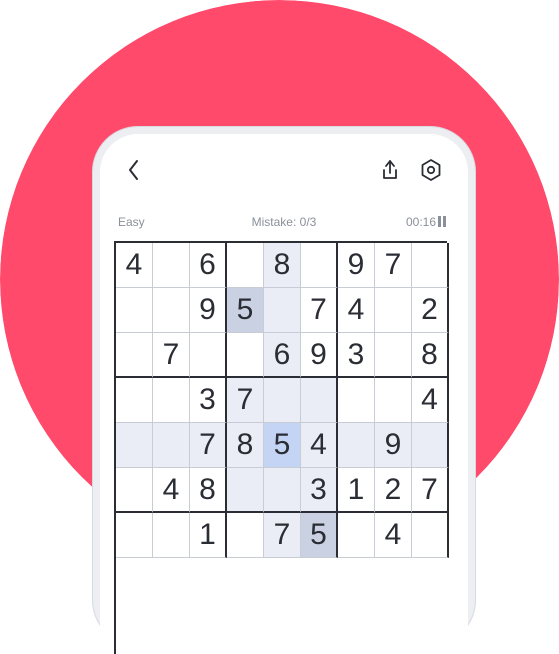 Image resolution: width=559 pixels, height=654 pixels. What do you see at coordinates (442, 221) in the screenshot?
I see `pause-icon` at bounding box center [442, 221].